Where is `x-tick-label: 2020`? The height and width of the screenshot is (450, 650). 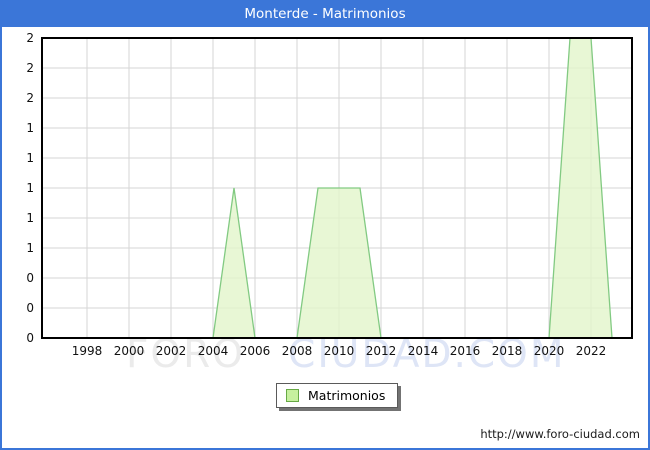
x-tick-label: 2020 is located at coordinates (549, 351).